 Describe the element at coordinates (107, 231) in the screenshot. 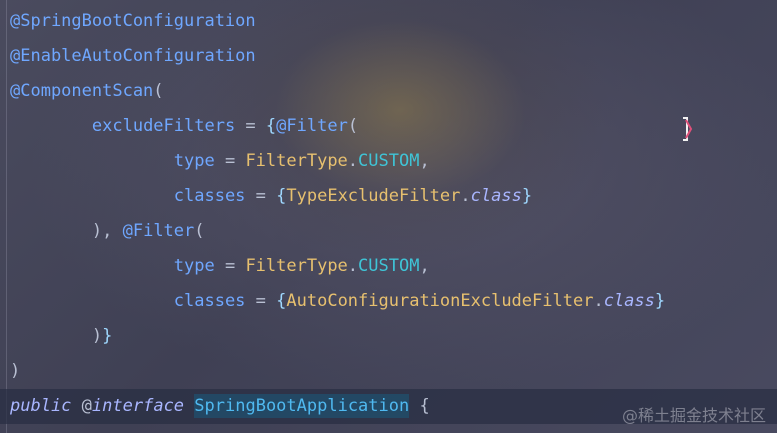

I see `code-token: ),` at that location.